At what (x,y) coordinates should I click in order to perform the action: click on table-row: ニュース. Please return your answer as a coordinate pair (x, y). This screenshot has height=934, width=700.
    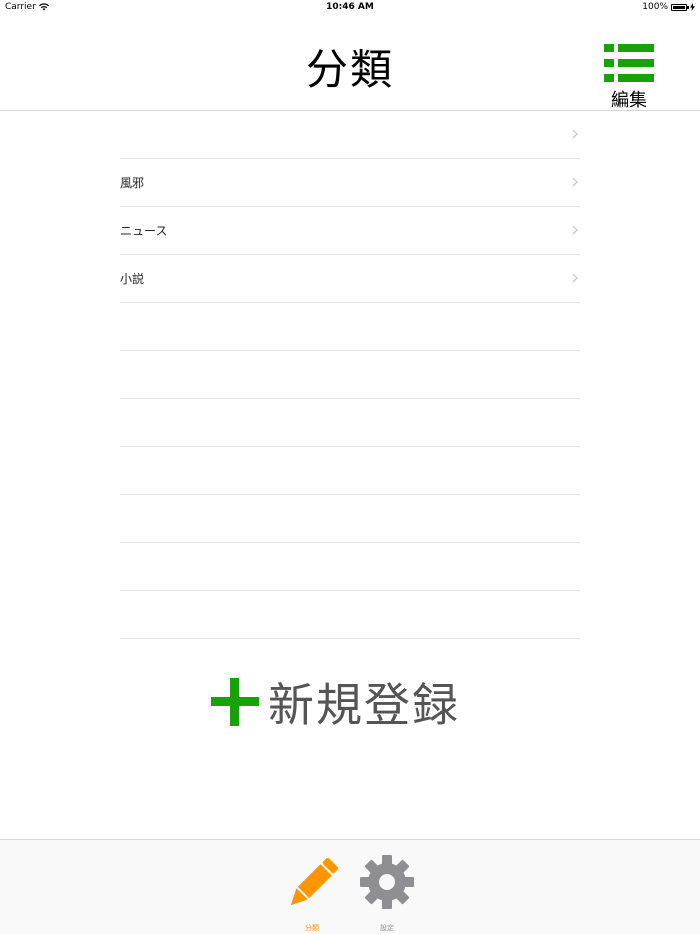
    Looking at the image, I should click on (350, 231).